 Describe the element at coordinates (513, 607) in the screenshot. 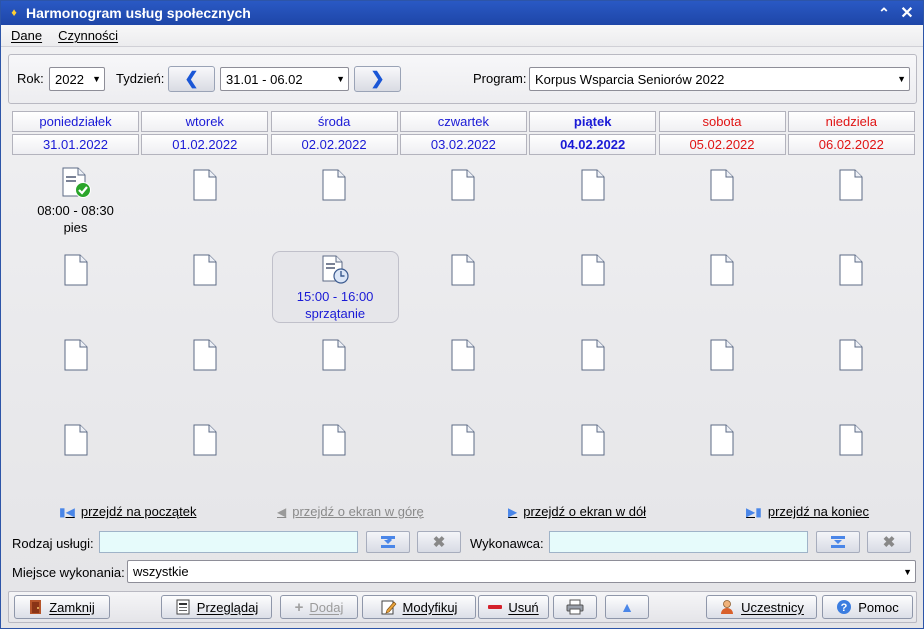

I see `delete-button: Usuń` at that location.